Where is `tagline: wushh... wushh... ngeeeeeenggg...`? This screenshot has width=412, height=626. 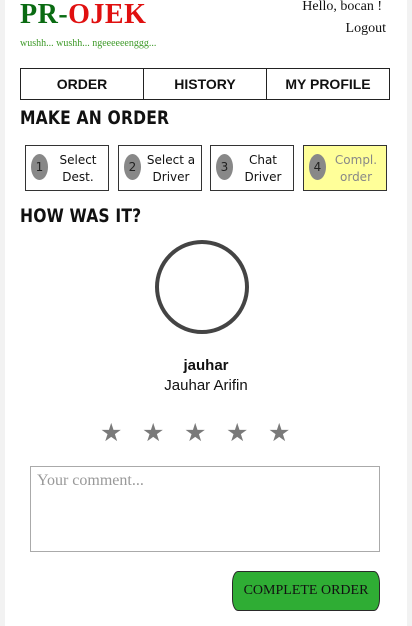
tagline: wushh... wushh... ngeeeeeenggg... is located at coordinates (88, 43).